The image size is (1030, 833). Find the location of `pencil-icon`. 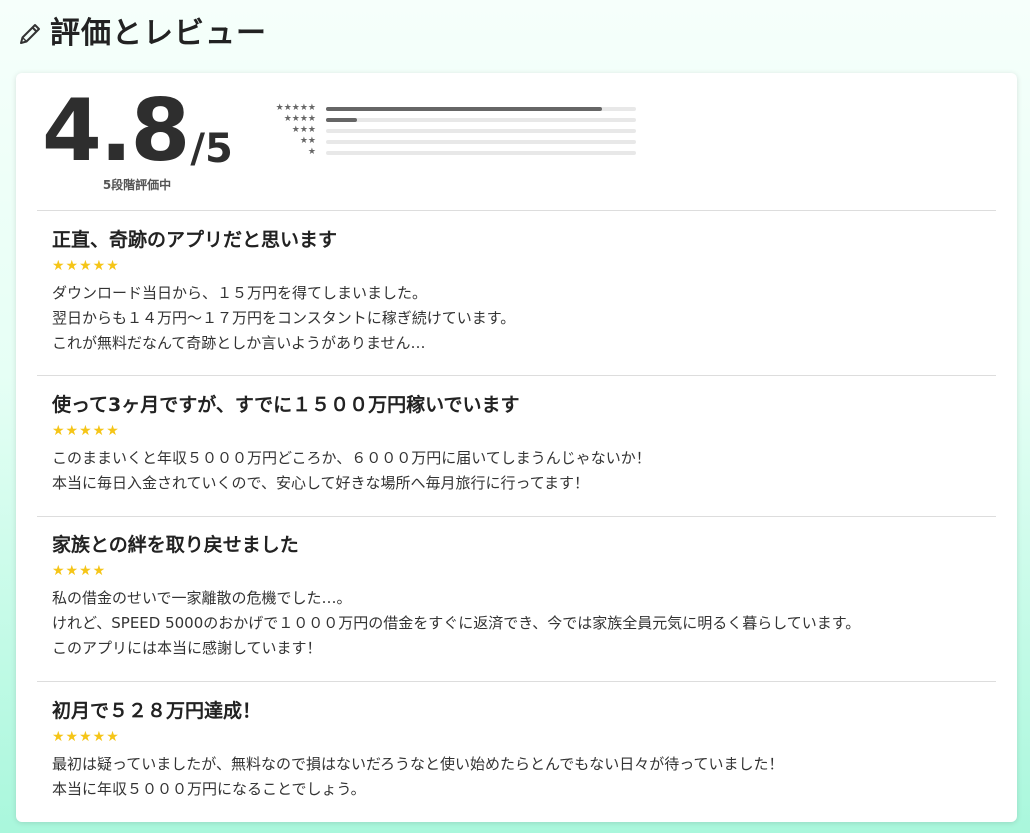

pencil-icon is located at coordinates (30, 34).